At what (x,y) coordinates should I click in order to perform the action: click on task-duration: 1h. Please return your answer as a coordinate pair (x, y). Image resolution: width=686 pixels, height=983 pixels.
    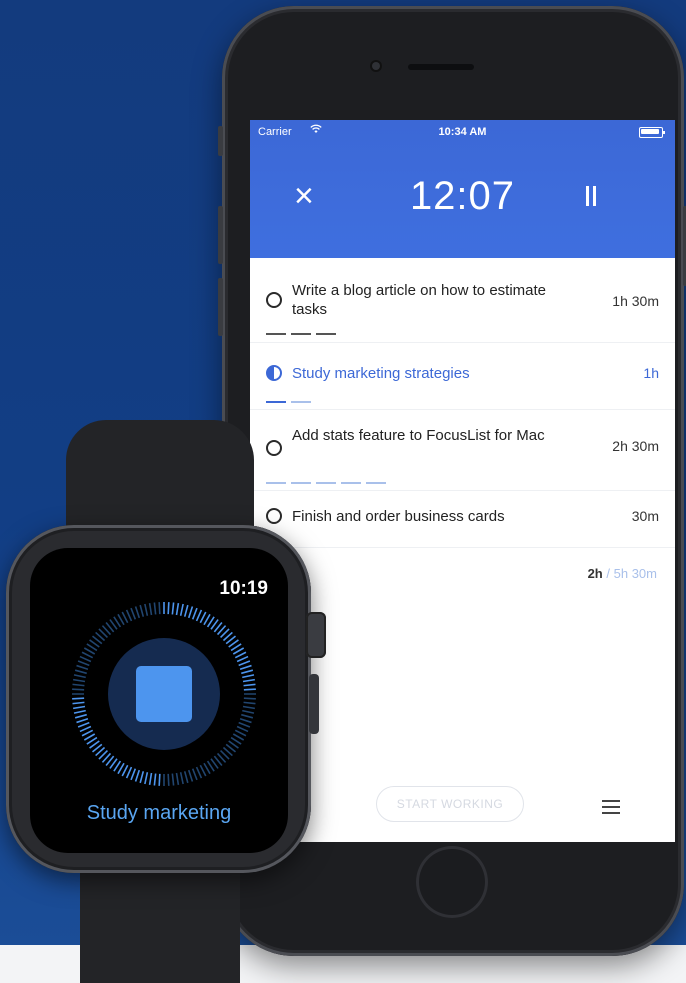
    Looking at the image, I should click on (651, 373).